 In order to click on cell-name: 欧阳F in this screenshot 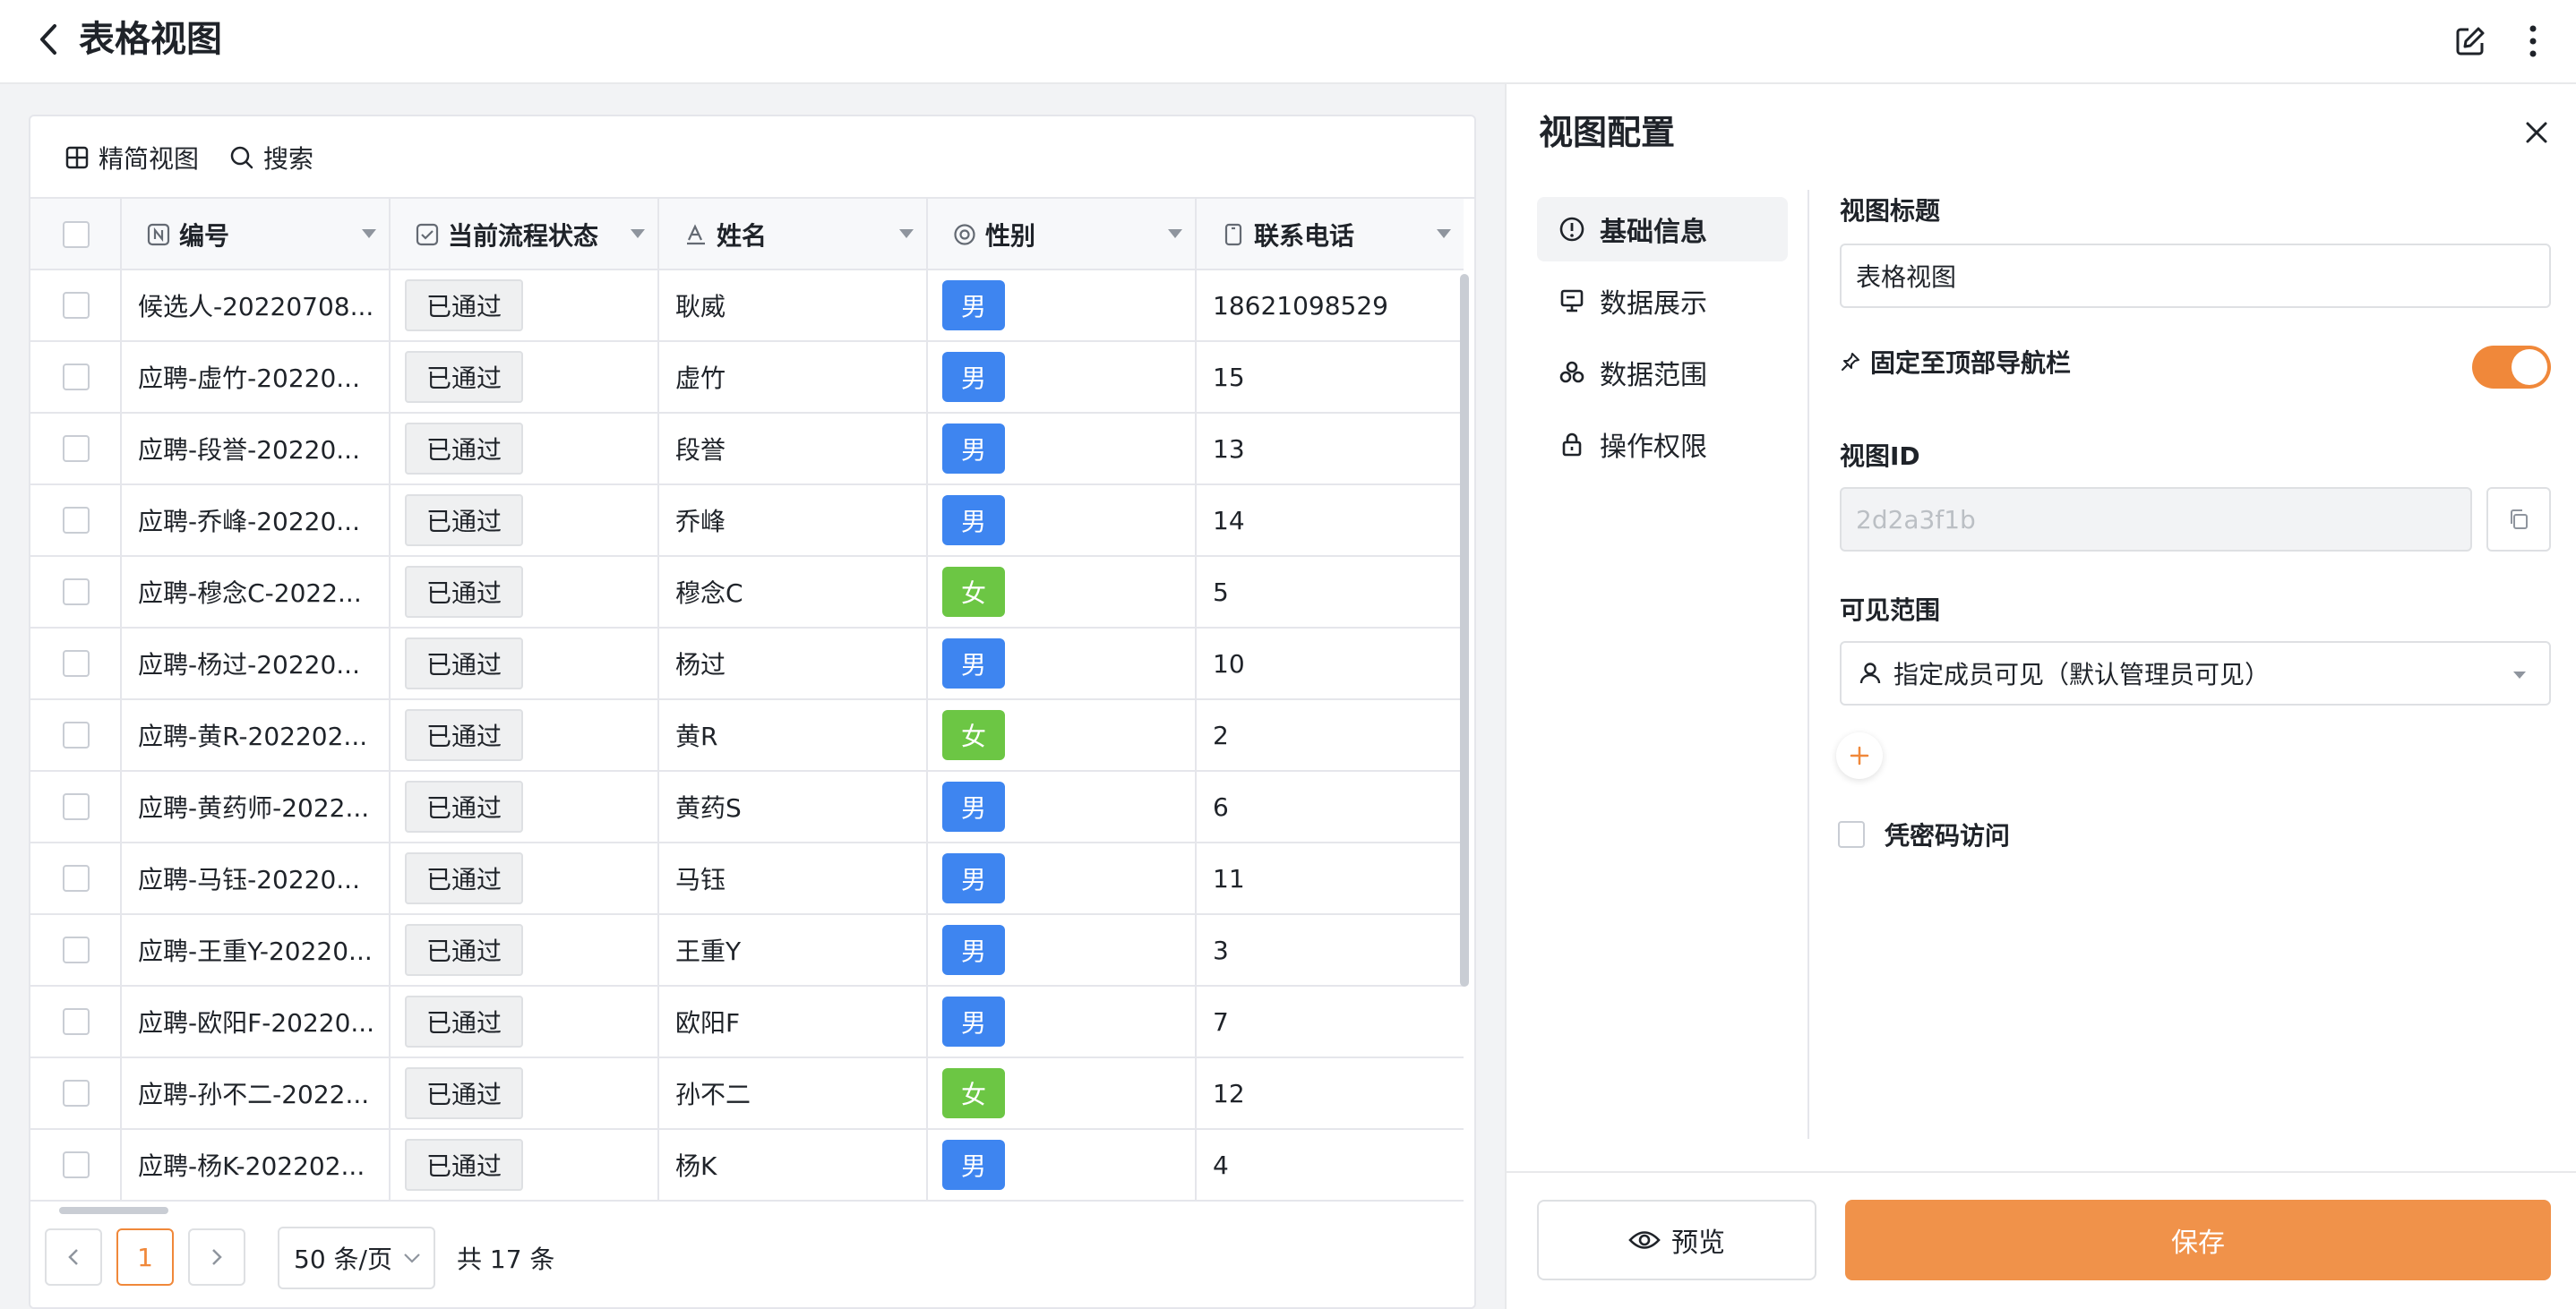, I will do `click(793, 1022)`.